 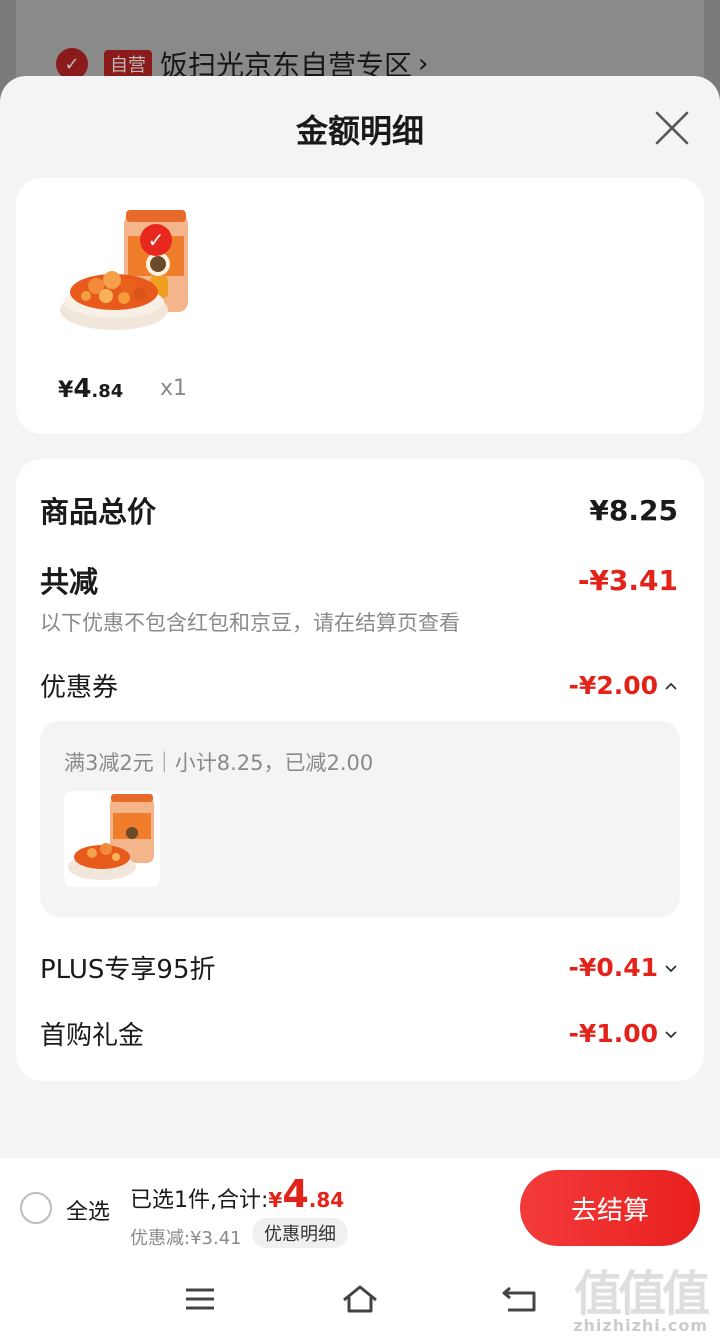 What do you see at coordinates (79, 688) in the screenshot?
I see `coupon-label: 优惠券` at bounding box center [79, 688].